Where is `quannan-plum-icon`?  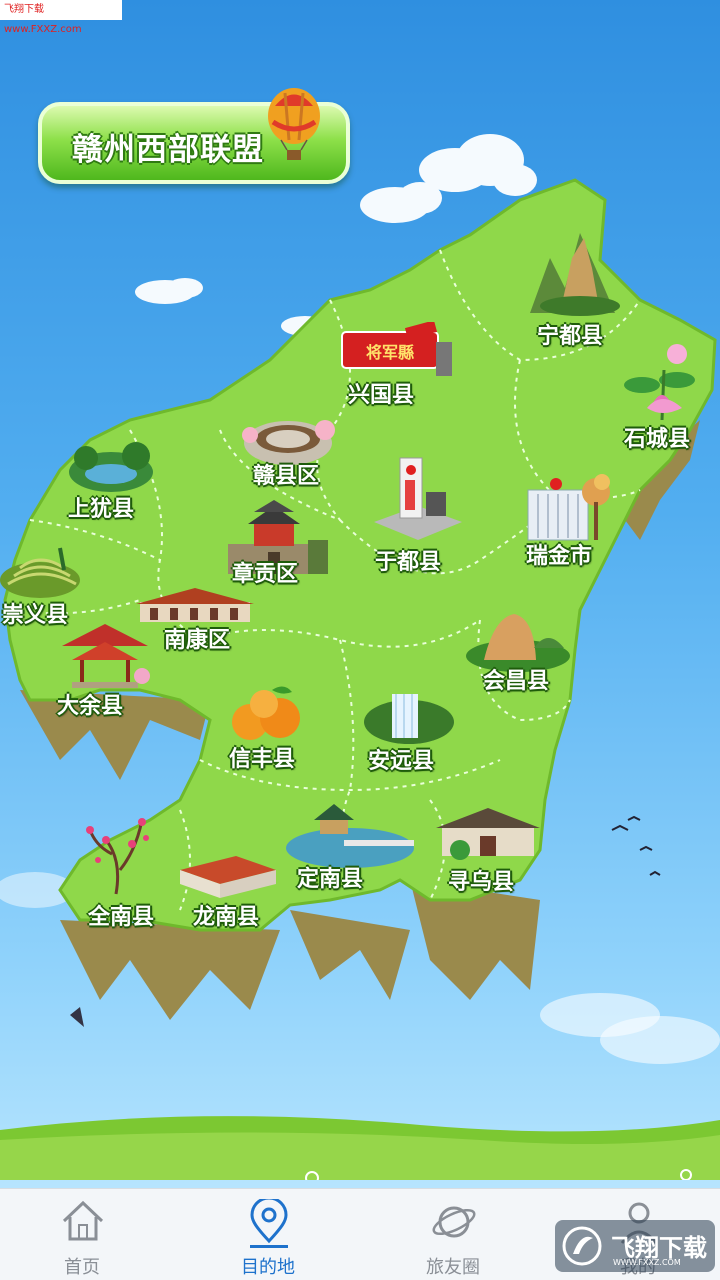 quannan-plum-icon is located at coordinates (117, 856).